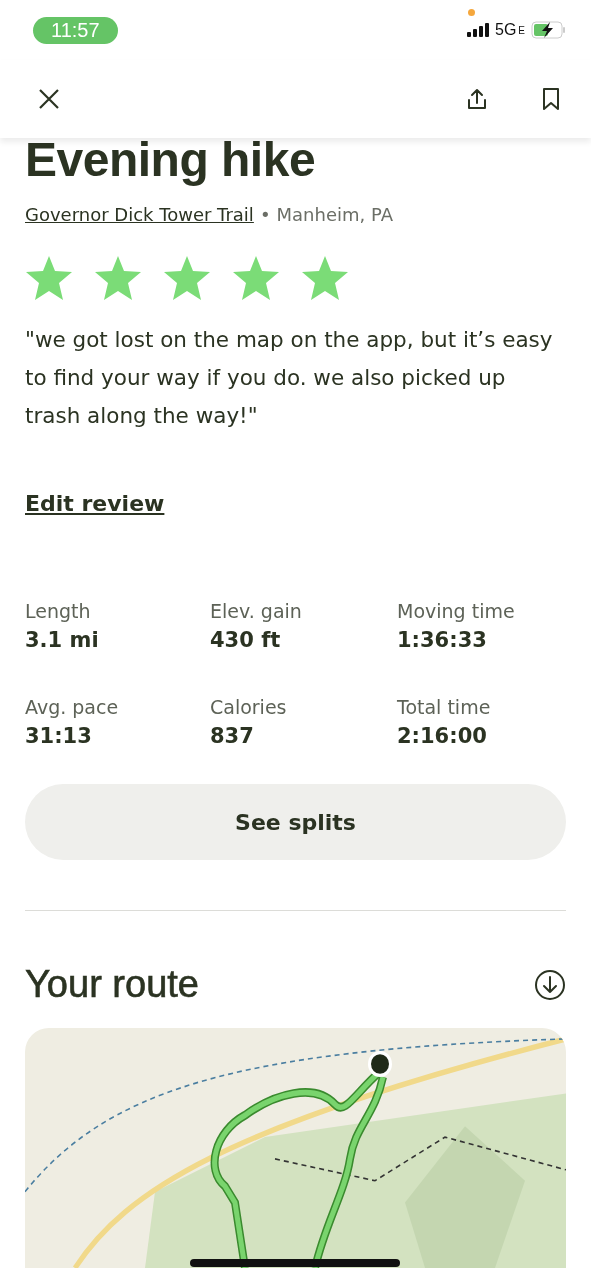 Image resolution: width=591 pixels, height=1280 pixels. What do you see at coordinates (256, 611) in the screenshot?
I see `stat-label: Elev. gain` at bounding box center [256, 611].